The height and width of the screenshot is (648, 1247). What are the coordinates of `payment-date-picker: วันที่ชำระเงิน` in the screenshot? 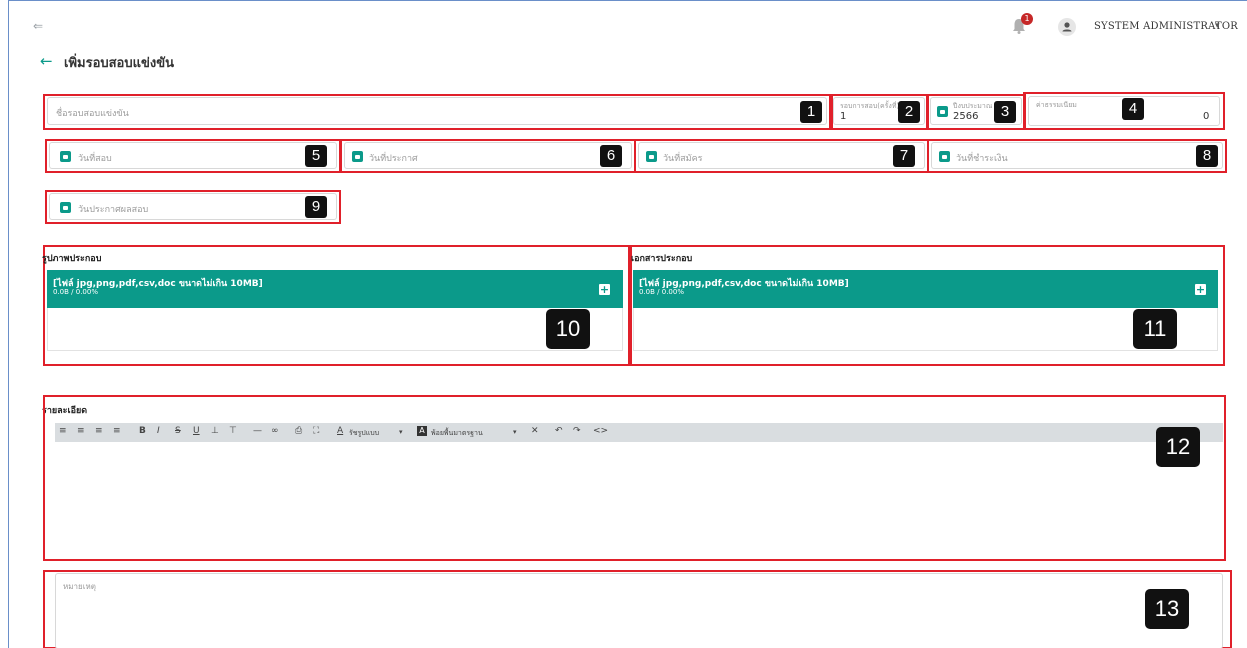 It's located at (1077, 155).